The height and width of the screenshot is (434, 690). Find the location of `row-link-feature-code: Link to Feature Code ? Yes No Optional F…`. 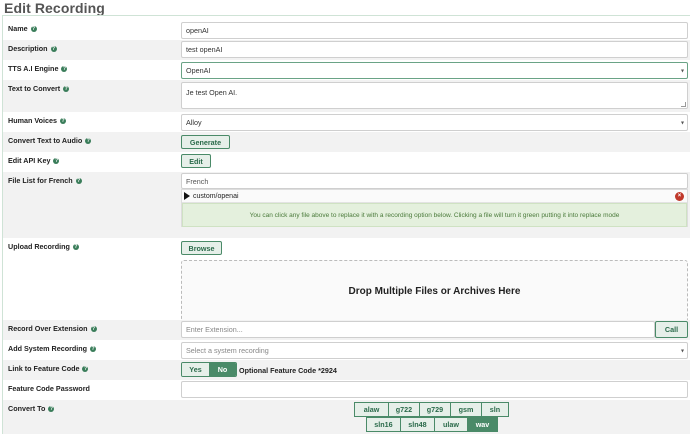

row-link-feature-code: Link to Feature Code ? Yes No Optional F… is located at coordinates (346, 370).